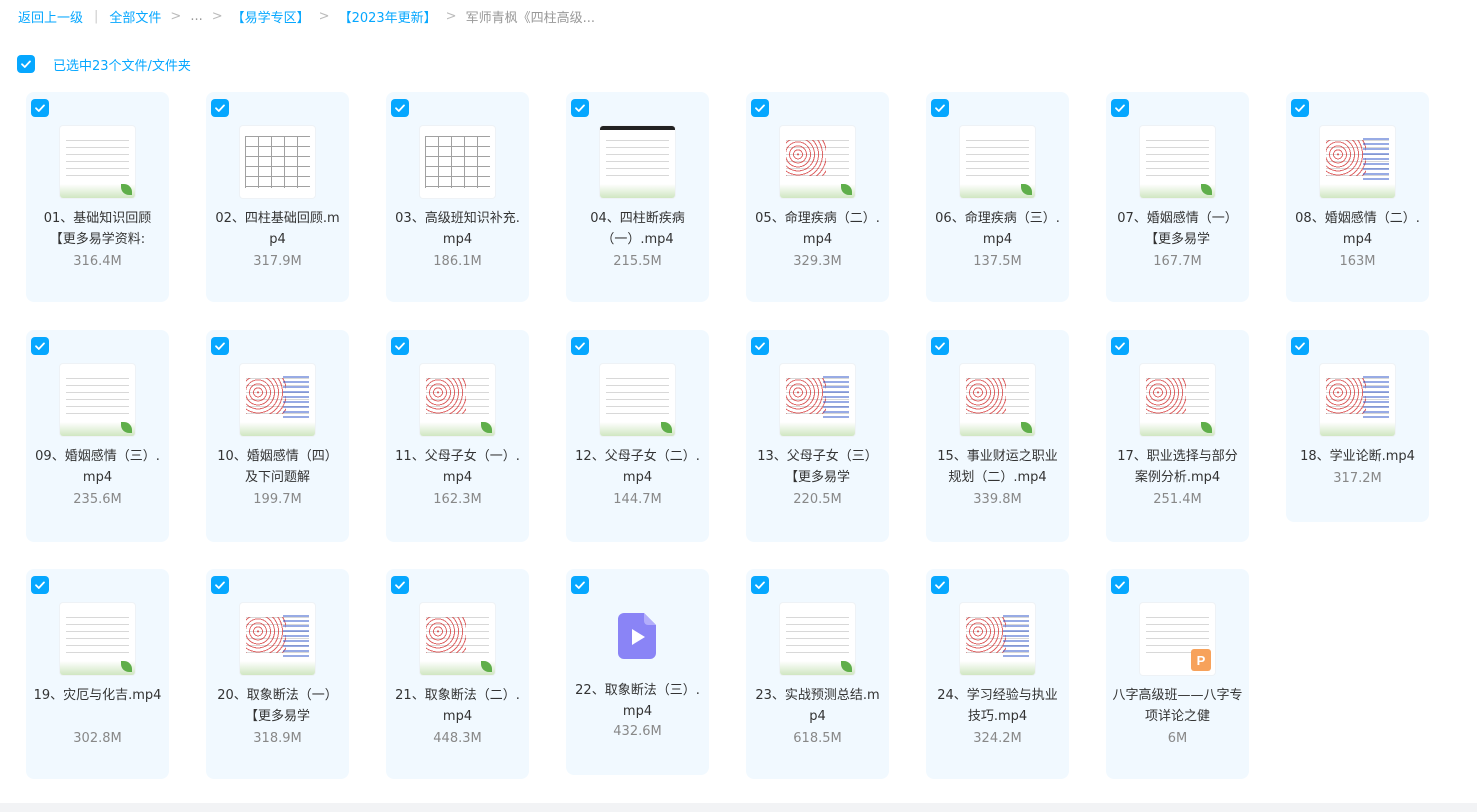 Image resolution: width=1477 pixels, height=812 pixels. Describe the element at coordinates (26, 64) in the screenshot. I see `select-all-checkbox` at that location.